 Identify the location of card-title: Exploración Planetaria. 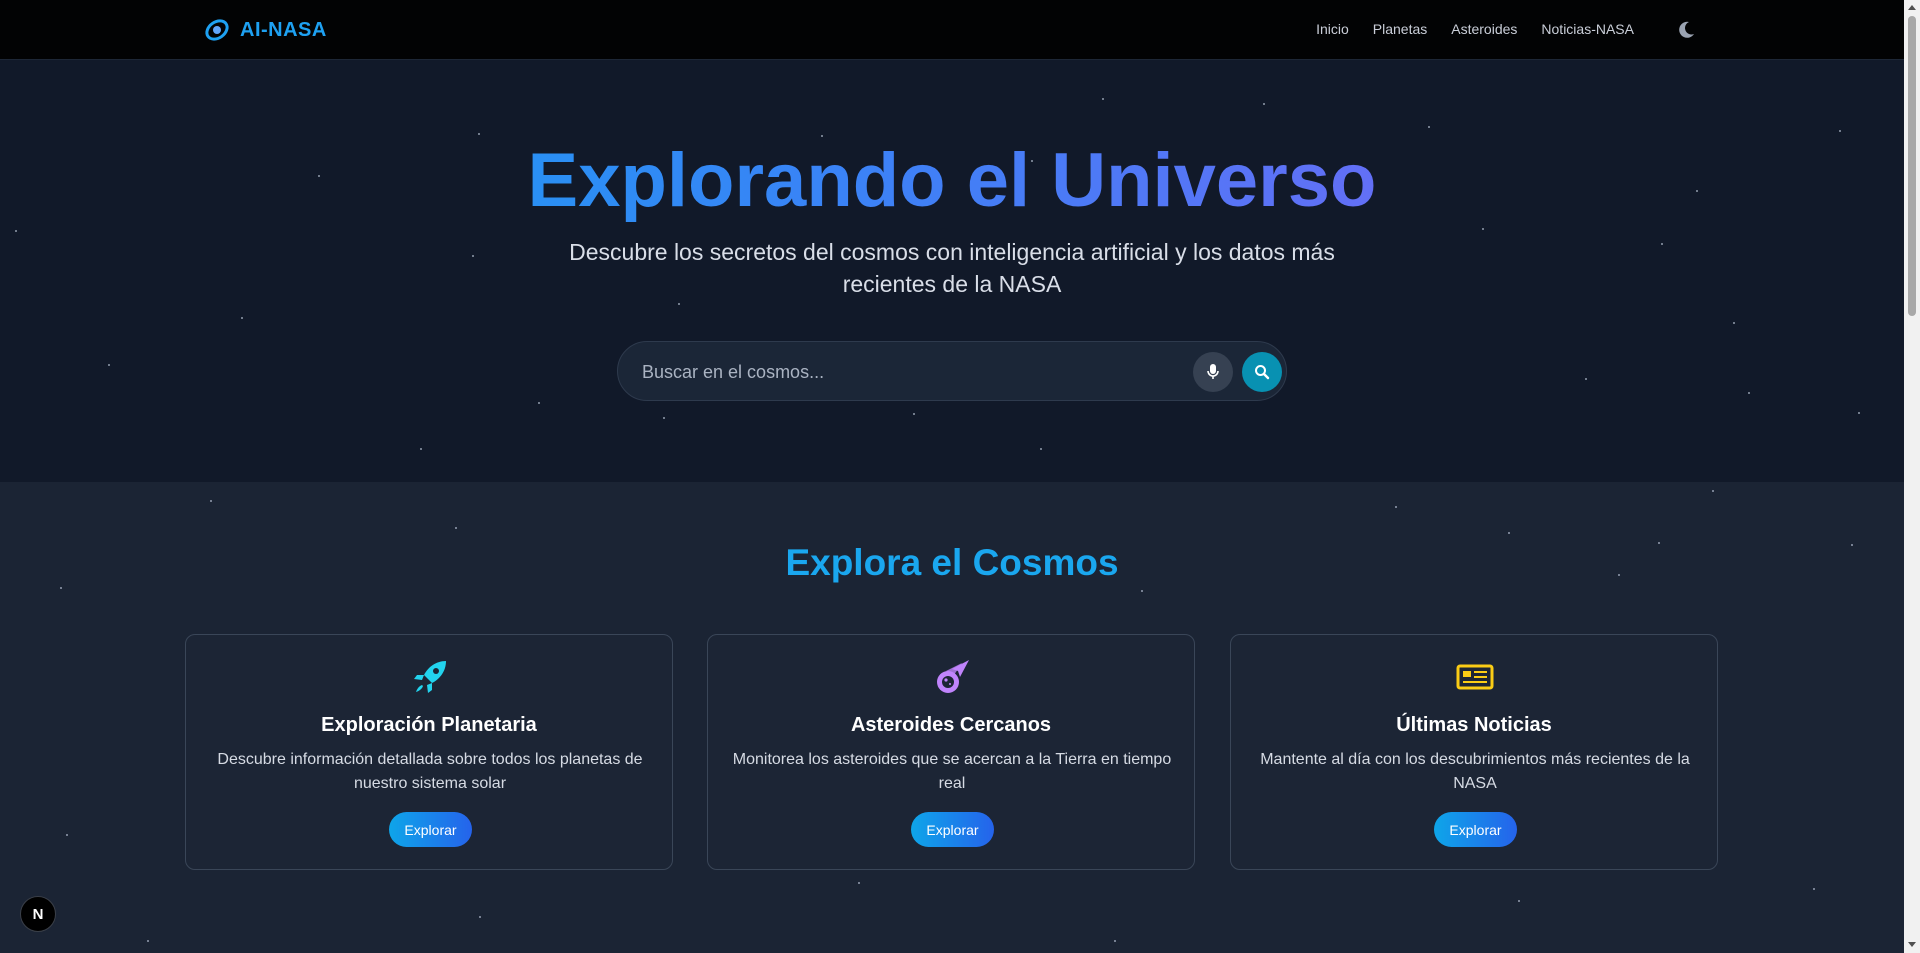
(429, 725).